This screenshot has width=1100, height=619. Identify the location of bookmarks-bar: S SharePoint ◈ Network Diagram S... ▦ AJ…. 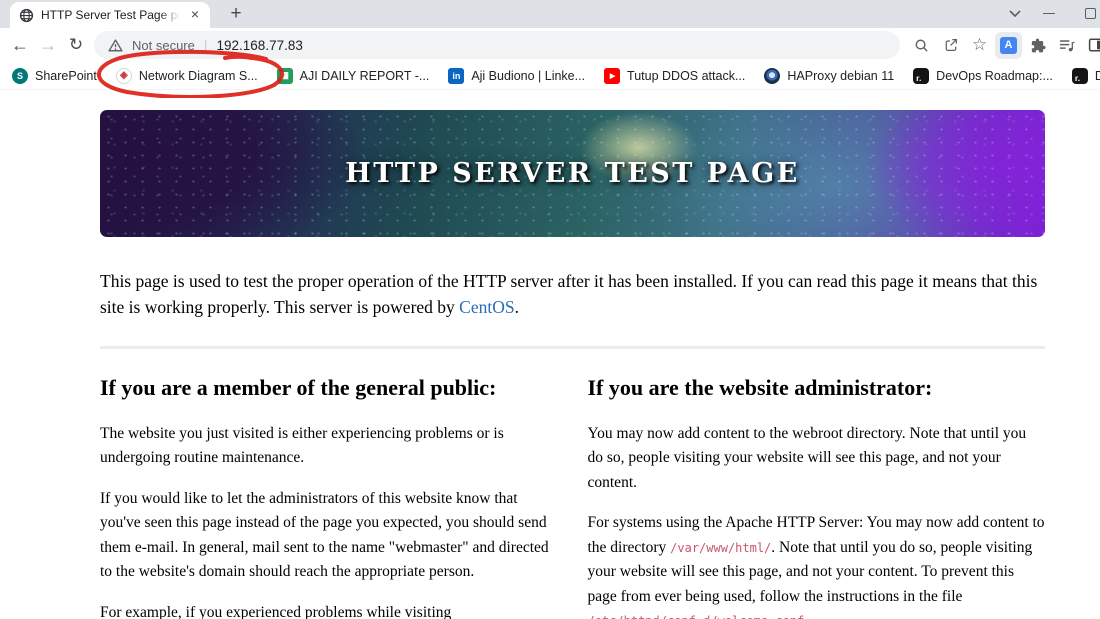
(550, 76).